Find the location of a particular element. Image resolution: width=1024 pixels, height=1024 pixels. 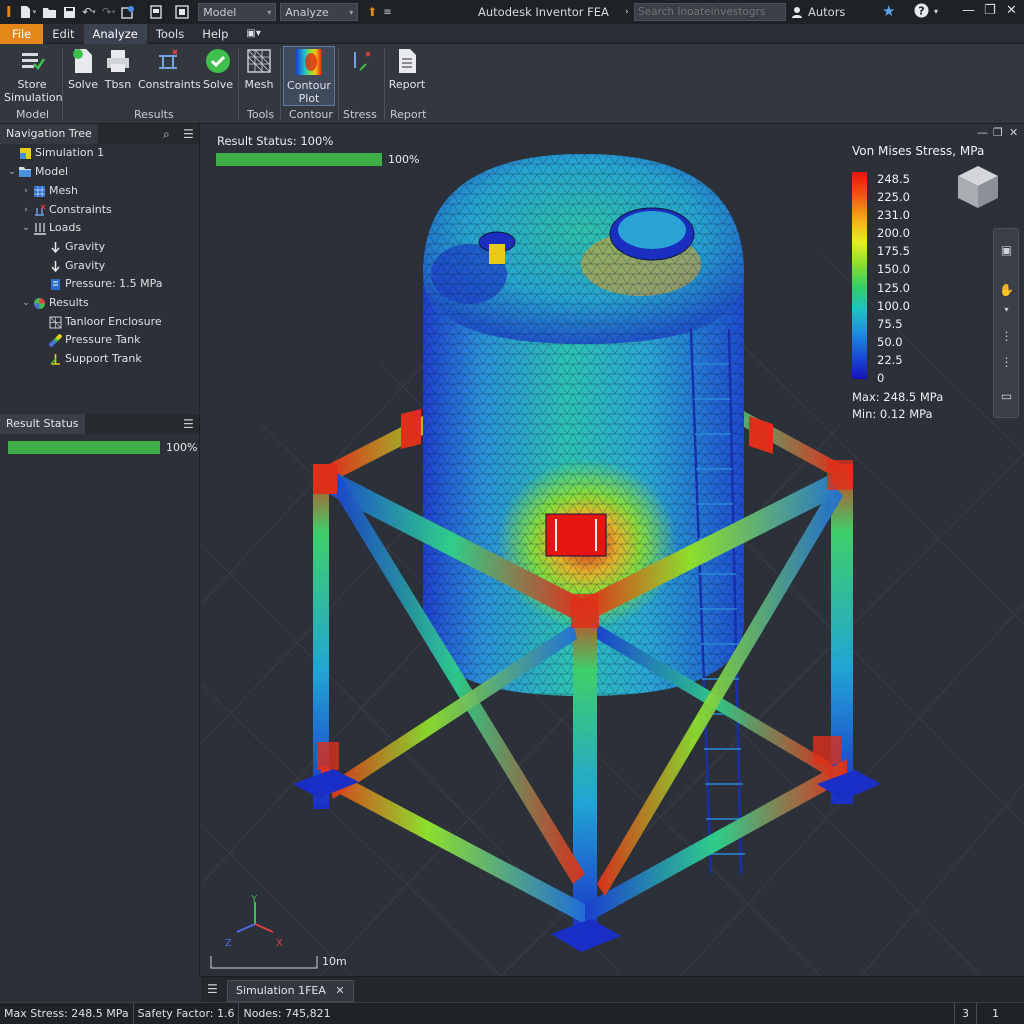

contour-plot-button: Contour Plot is located at coordinates (309, 76).